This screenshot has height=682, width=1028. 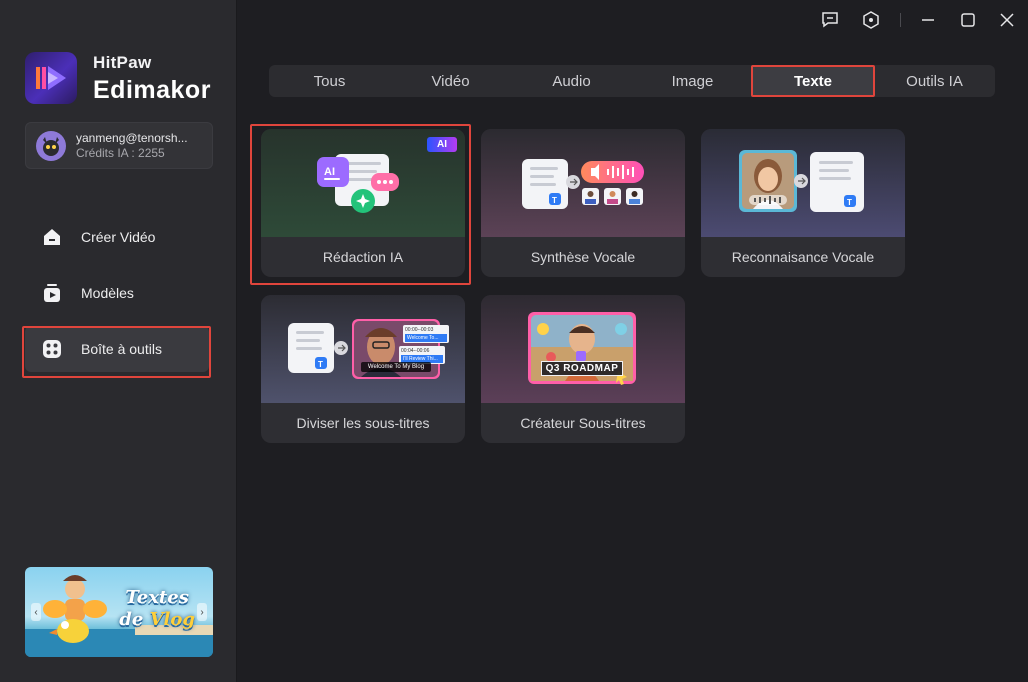 I want to click on caption-time-2: 00:04--00:06, so click(x=415, y=351).